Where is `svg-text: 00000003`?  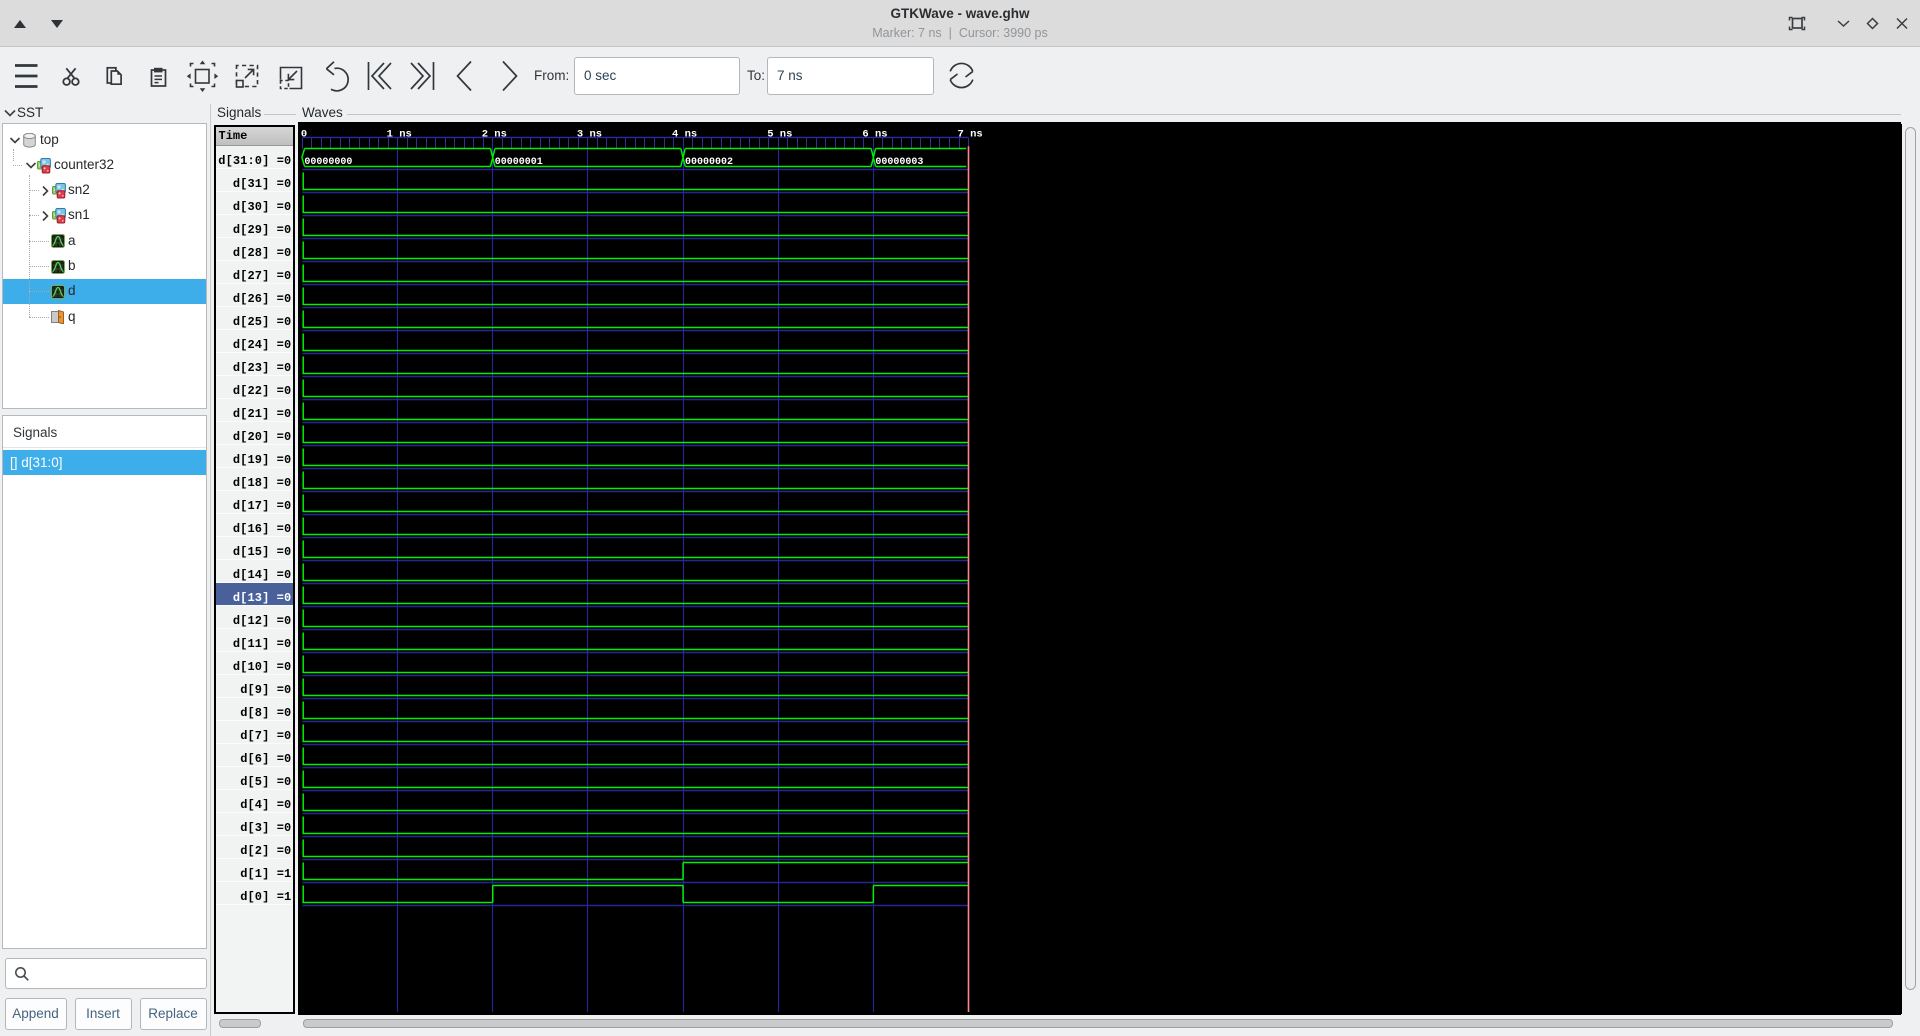 svg-text: 00000003 is located at coordinates (899, 162).